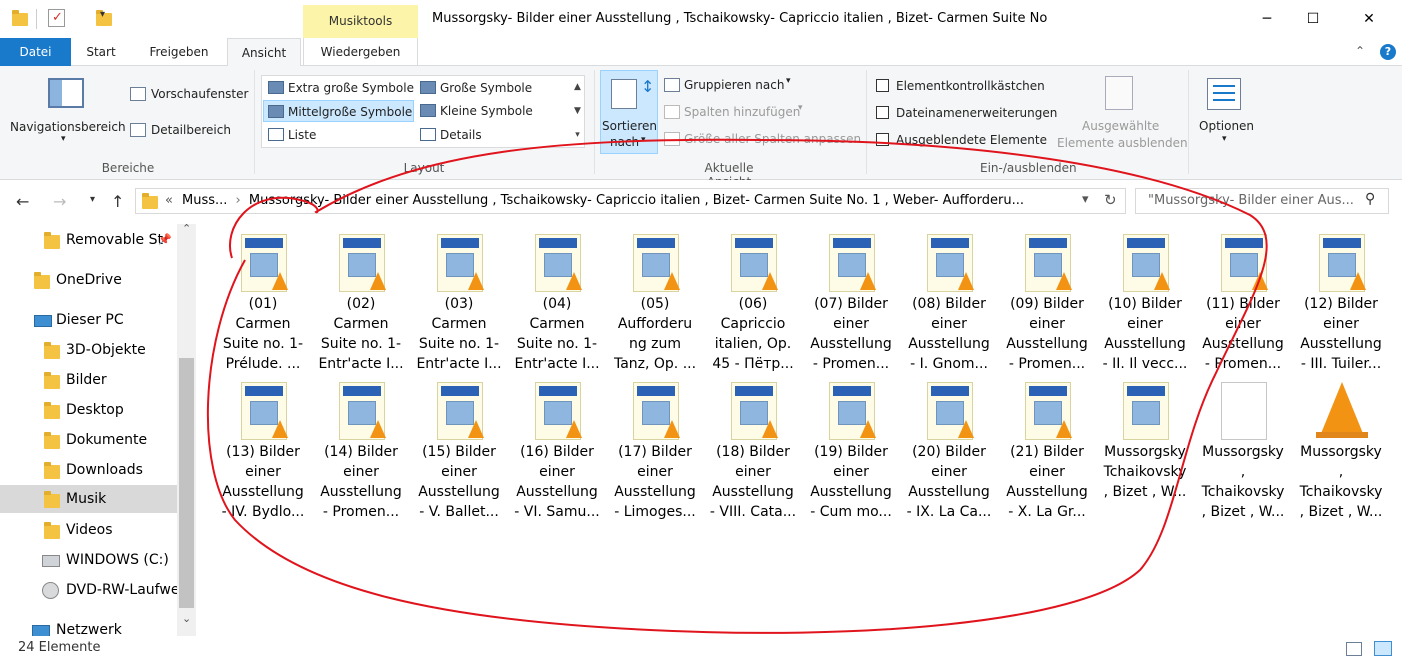 The image size is (1402, 663). I want to click on nav-item-dieser-pc: Dieser PC, so click(88, 320).